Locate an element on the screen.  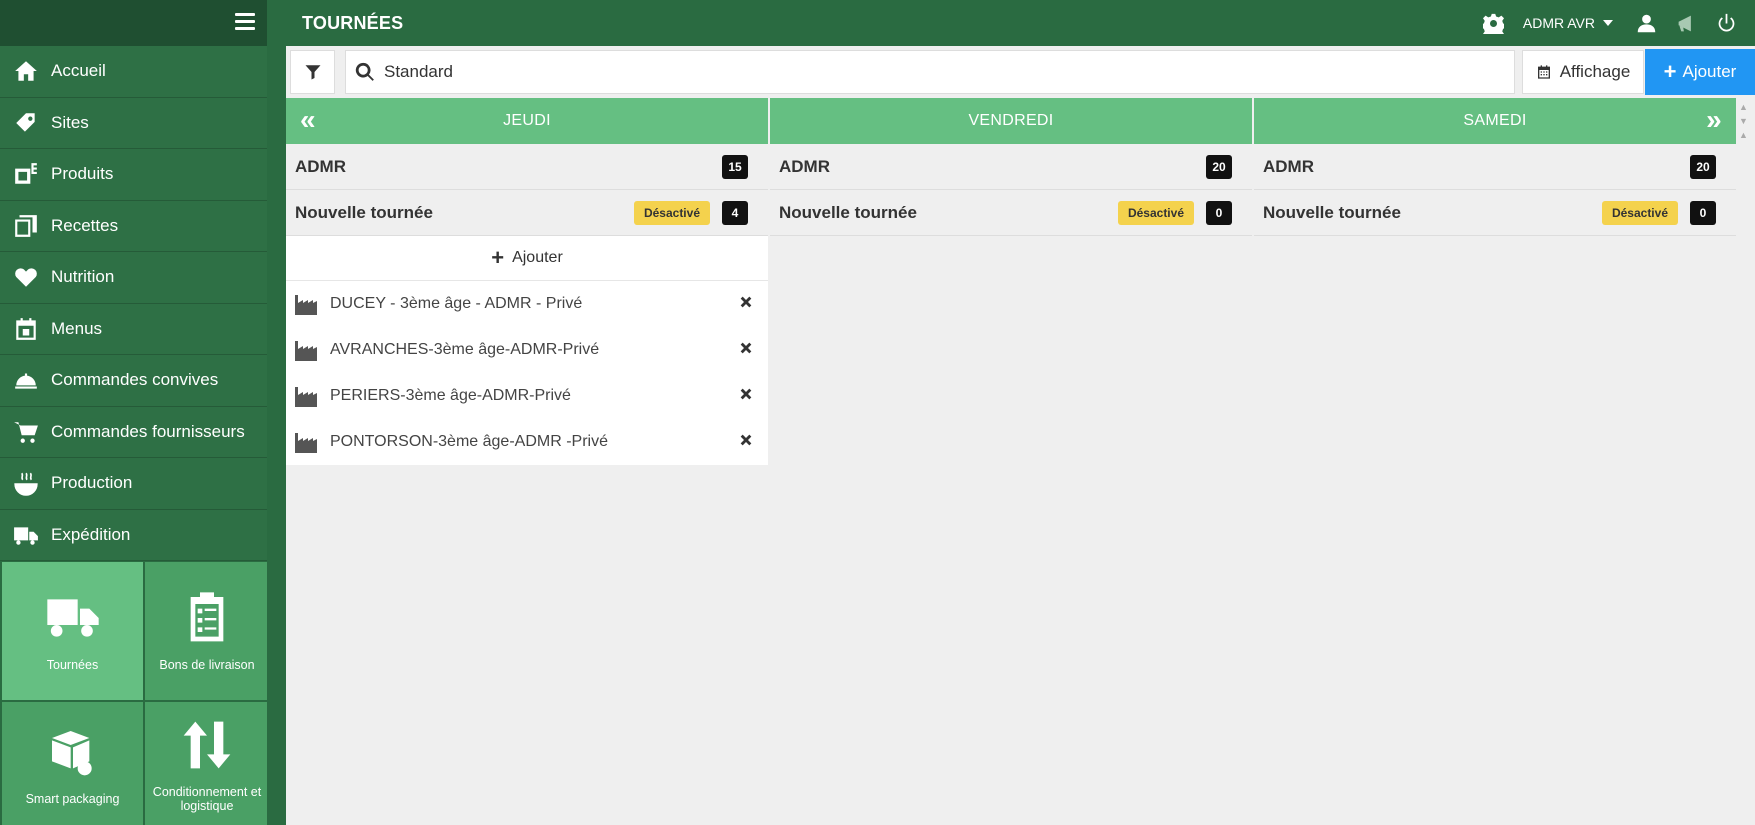
sidebar-item-commandes-convives: Commandes convives is located at coordinates (133, 381).